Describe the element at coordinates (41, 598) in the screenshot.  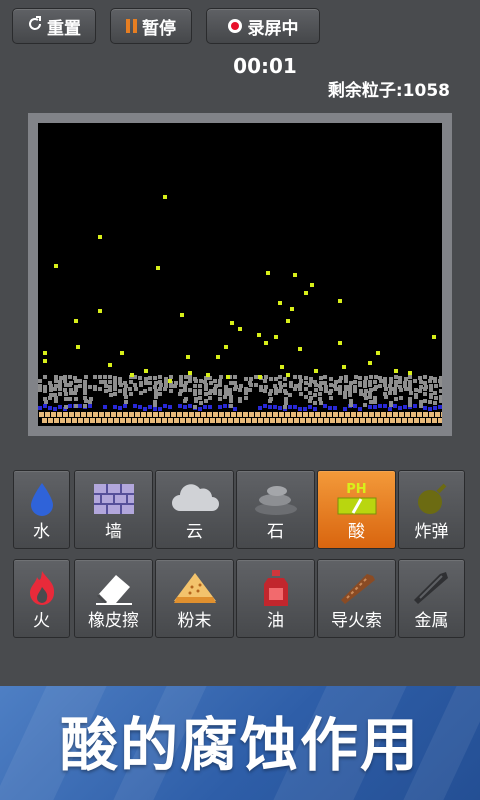
I see `tool-fire: 火` at that location.